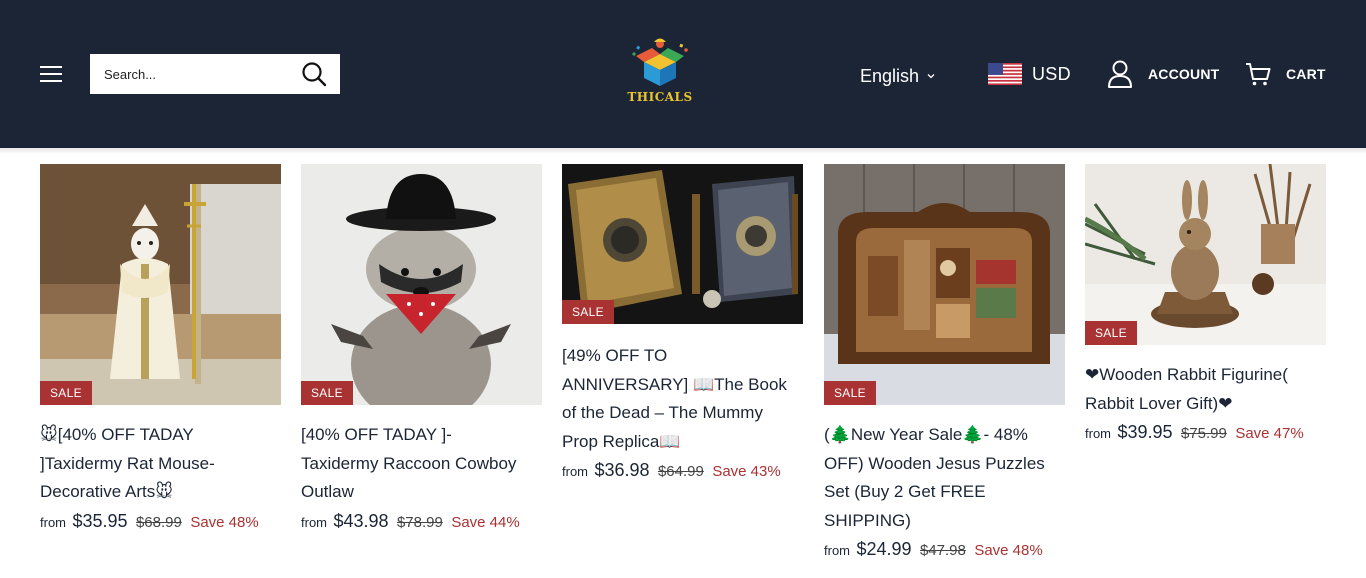  I want to click on chevron-down-icon, so click(931, 76).